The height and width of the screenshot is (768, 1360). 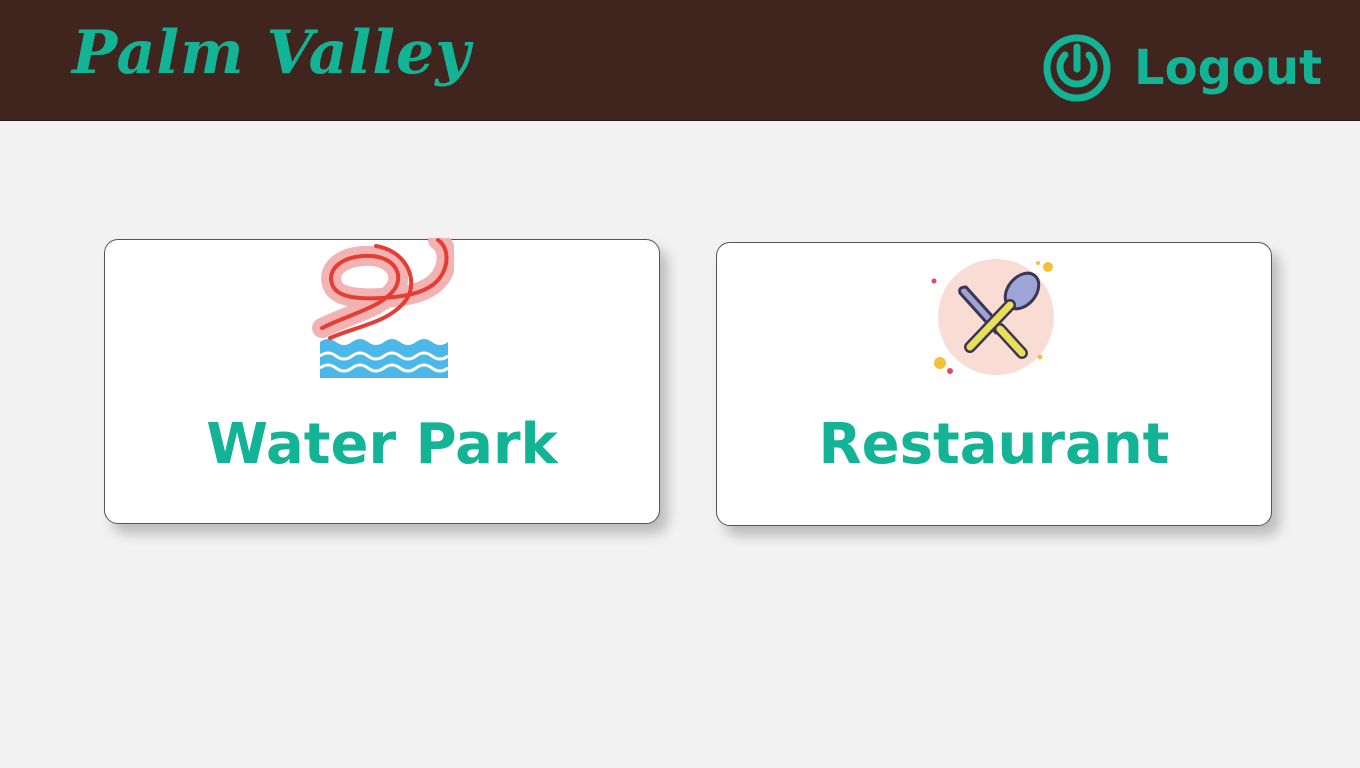 What do you see at coordinates (383, 308) in the screenshot?
I see `water-slide-icon` at bounding box center [383, 308].